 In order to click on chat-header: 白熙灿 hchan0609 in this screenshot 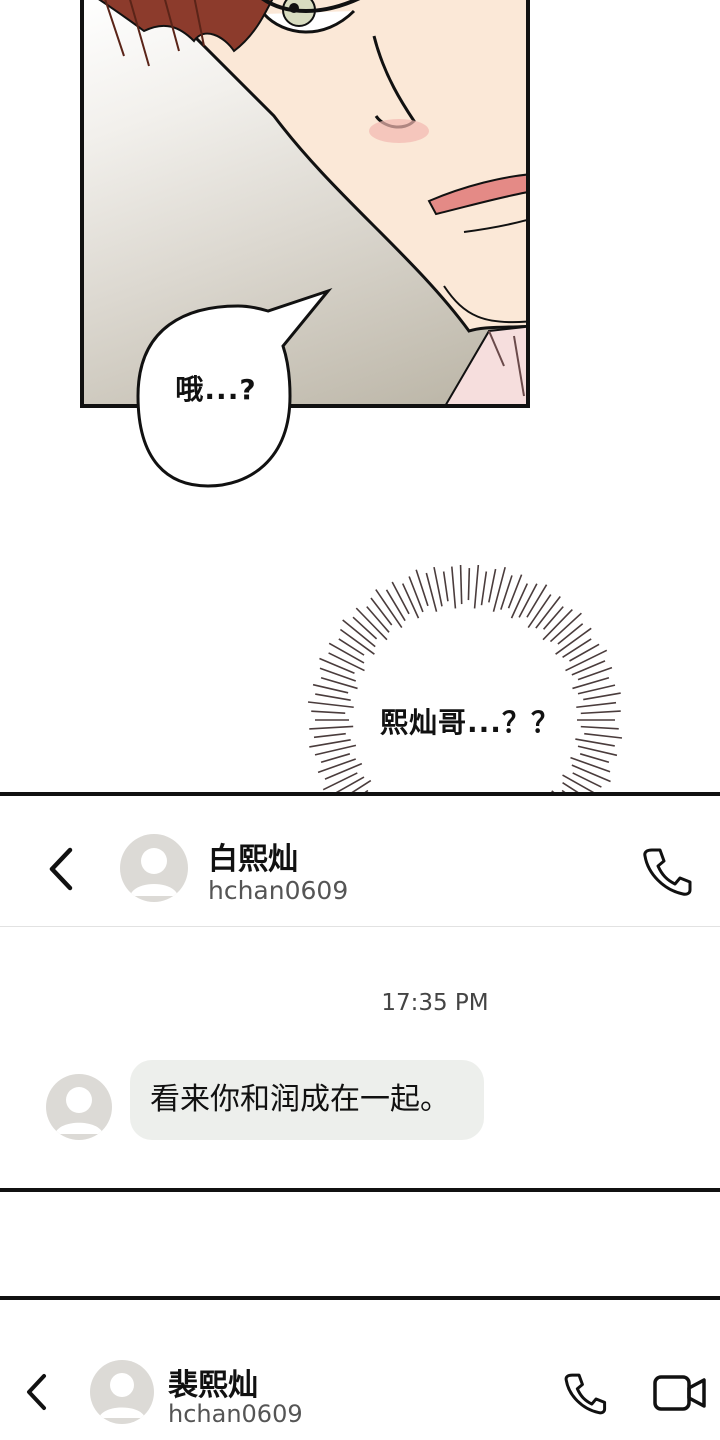, I will do `click(360, 861)`.